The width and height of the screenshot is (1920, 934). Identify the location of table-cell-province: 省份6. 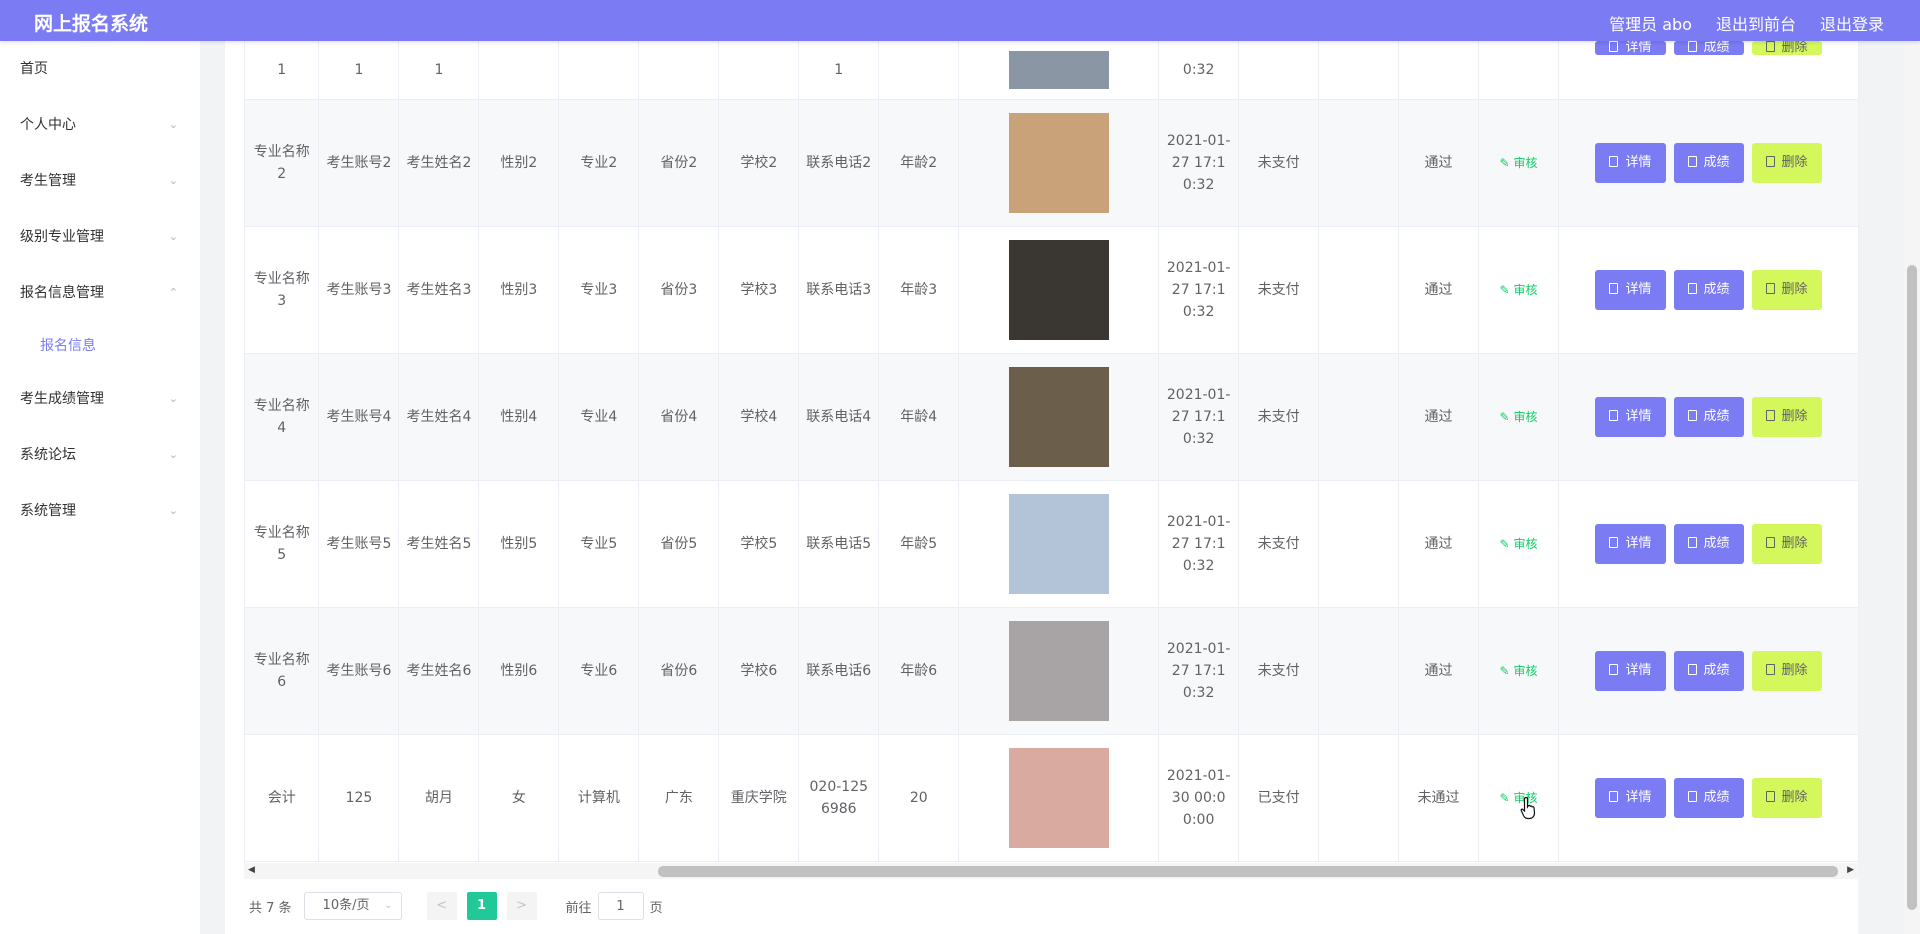
(679, 671).